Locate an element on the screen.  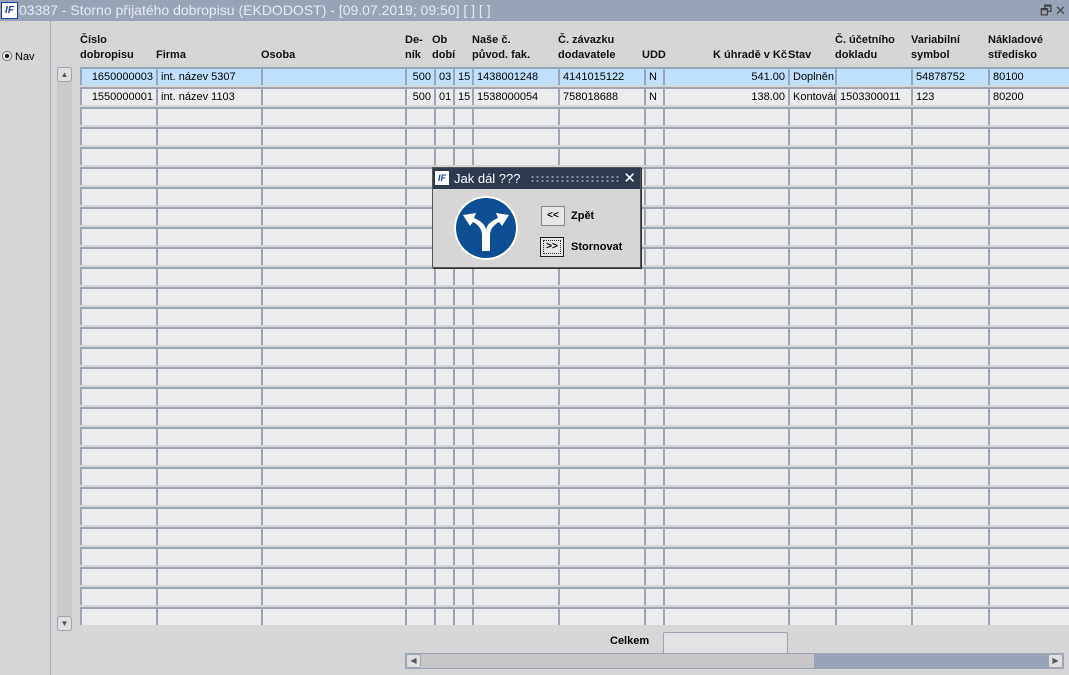
column-header: Ob dobí is located at coordinates (443, 48).